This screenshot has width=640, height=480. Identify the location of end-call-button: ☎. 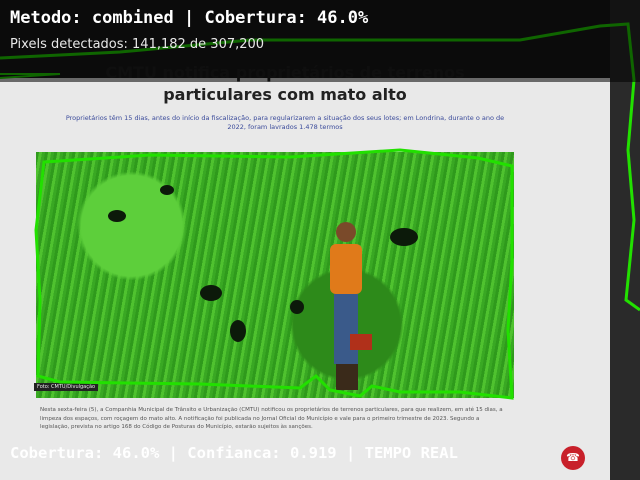
(573, 458).